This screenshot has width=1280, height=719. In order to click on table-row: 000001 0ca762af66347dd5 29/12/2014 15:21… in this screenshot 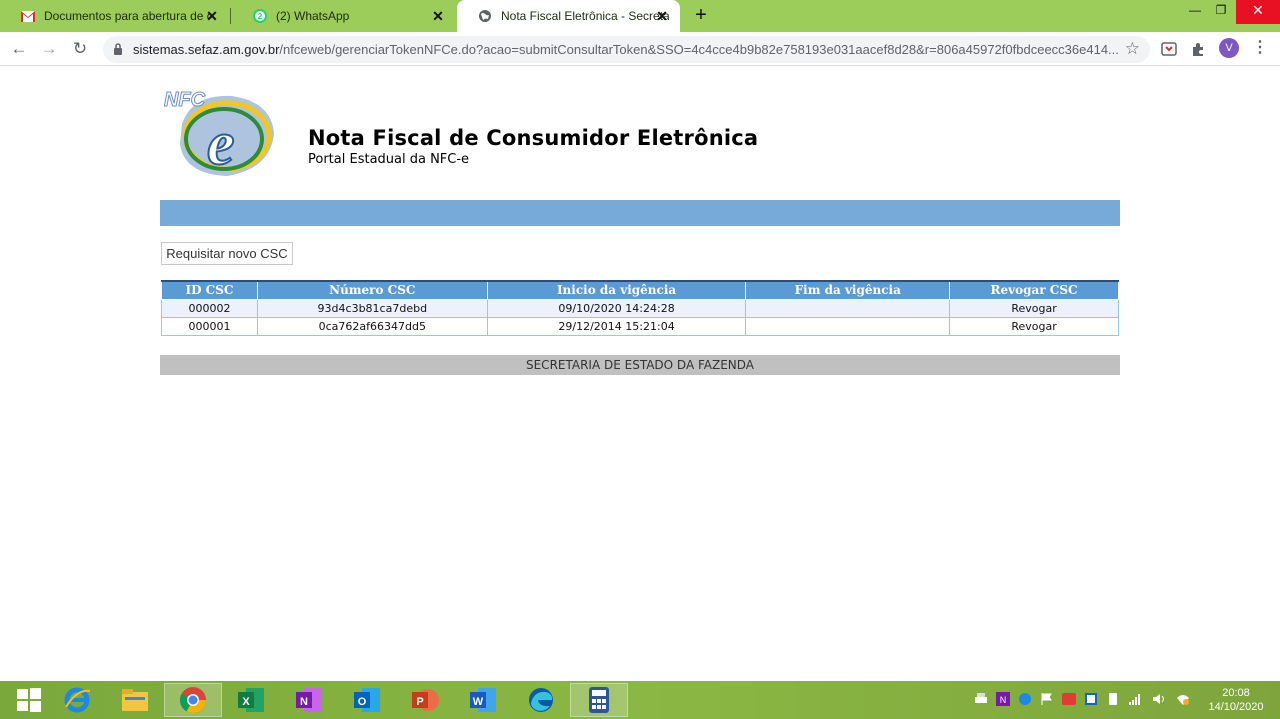, I will do `click(640, 326)`.